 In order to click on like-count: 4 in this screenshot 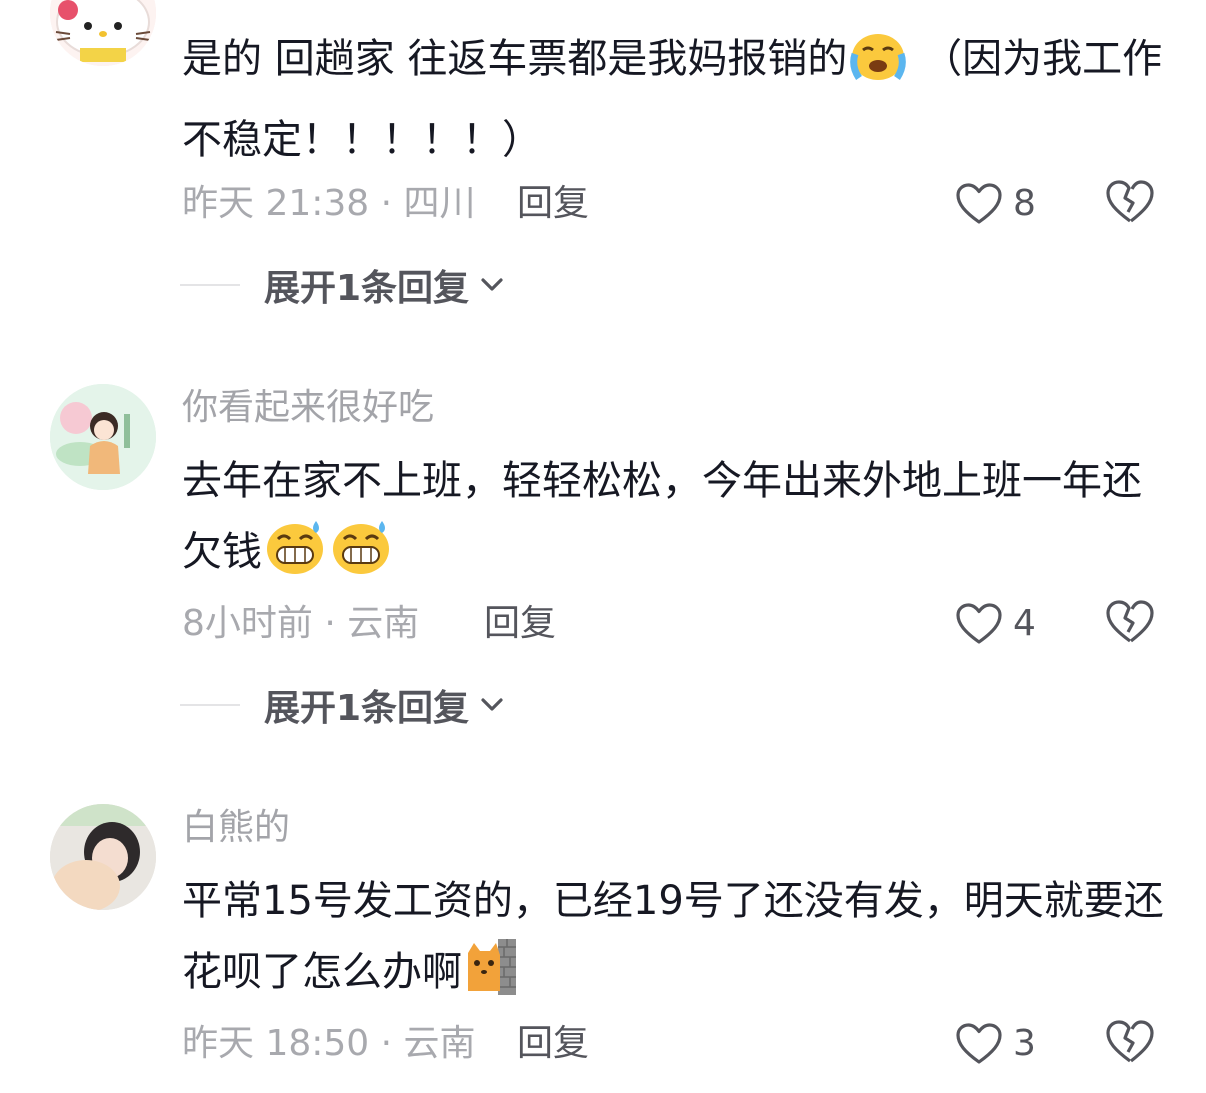, I will do `click(1024, 623)`.